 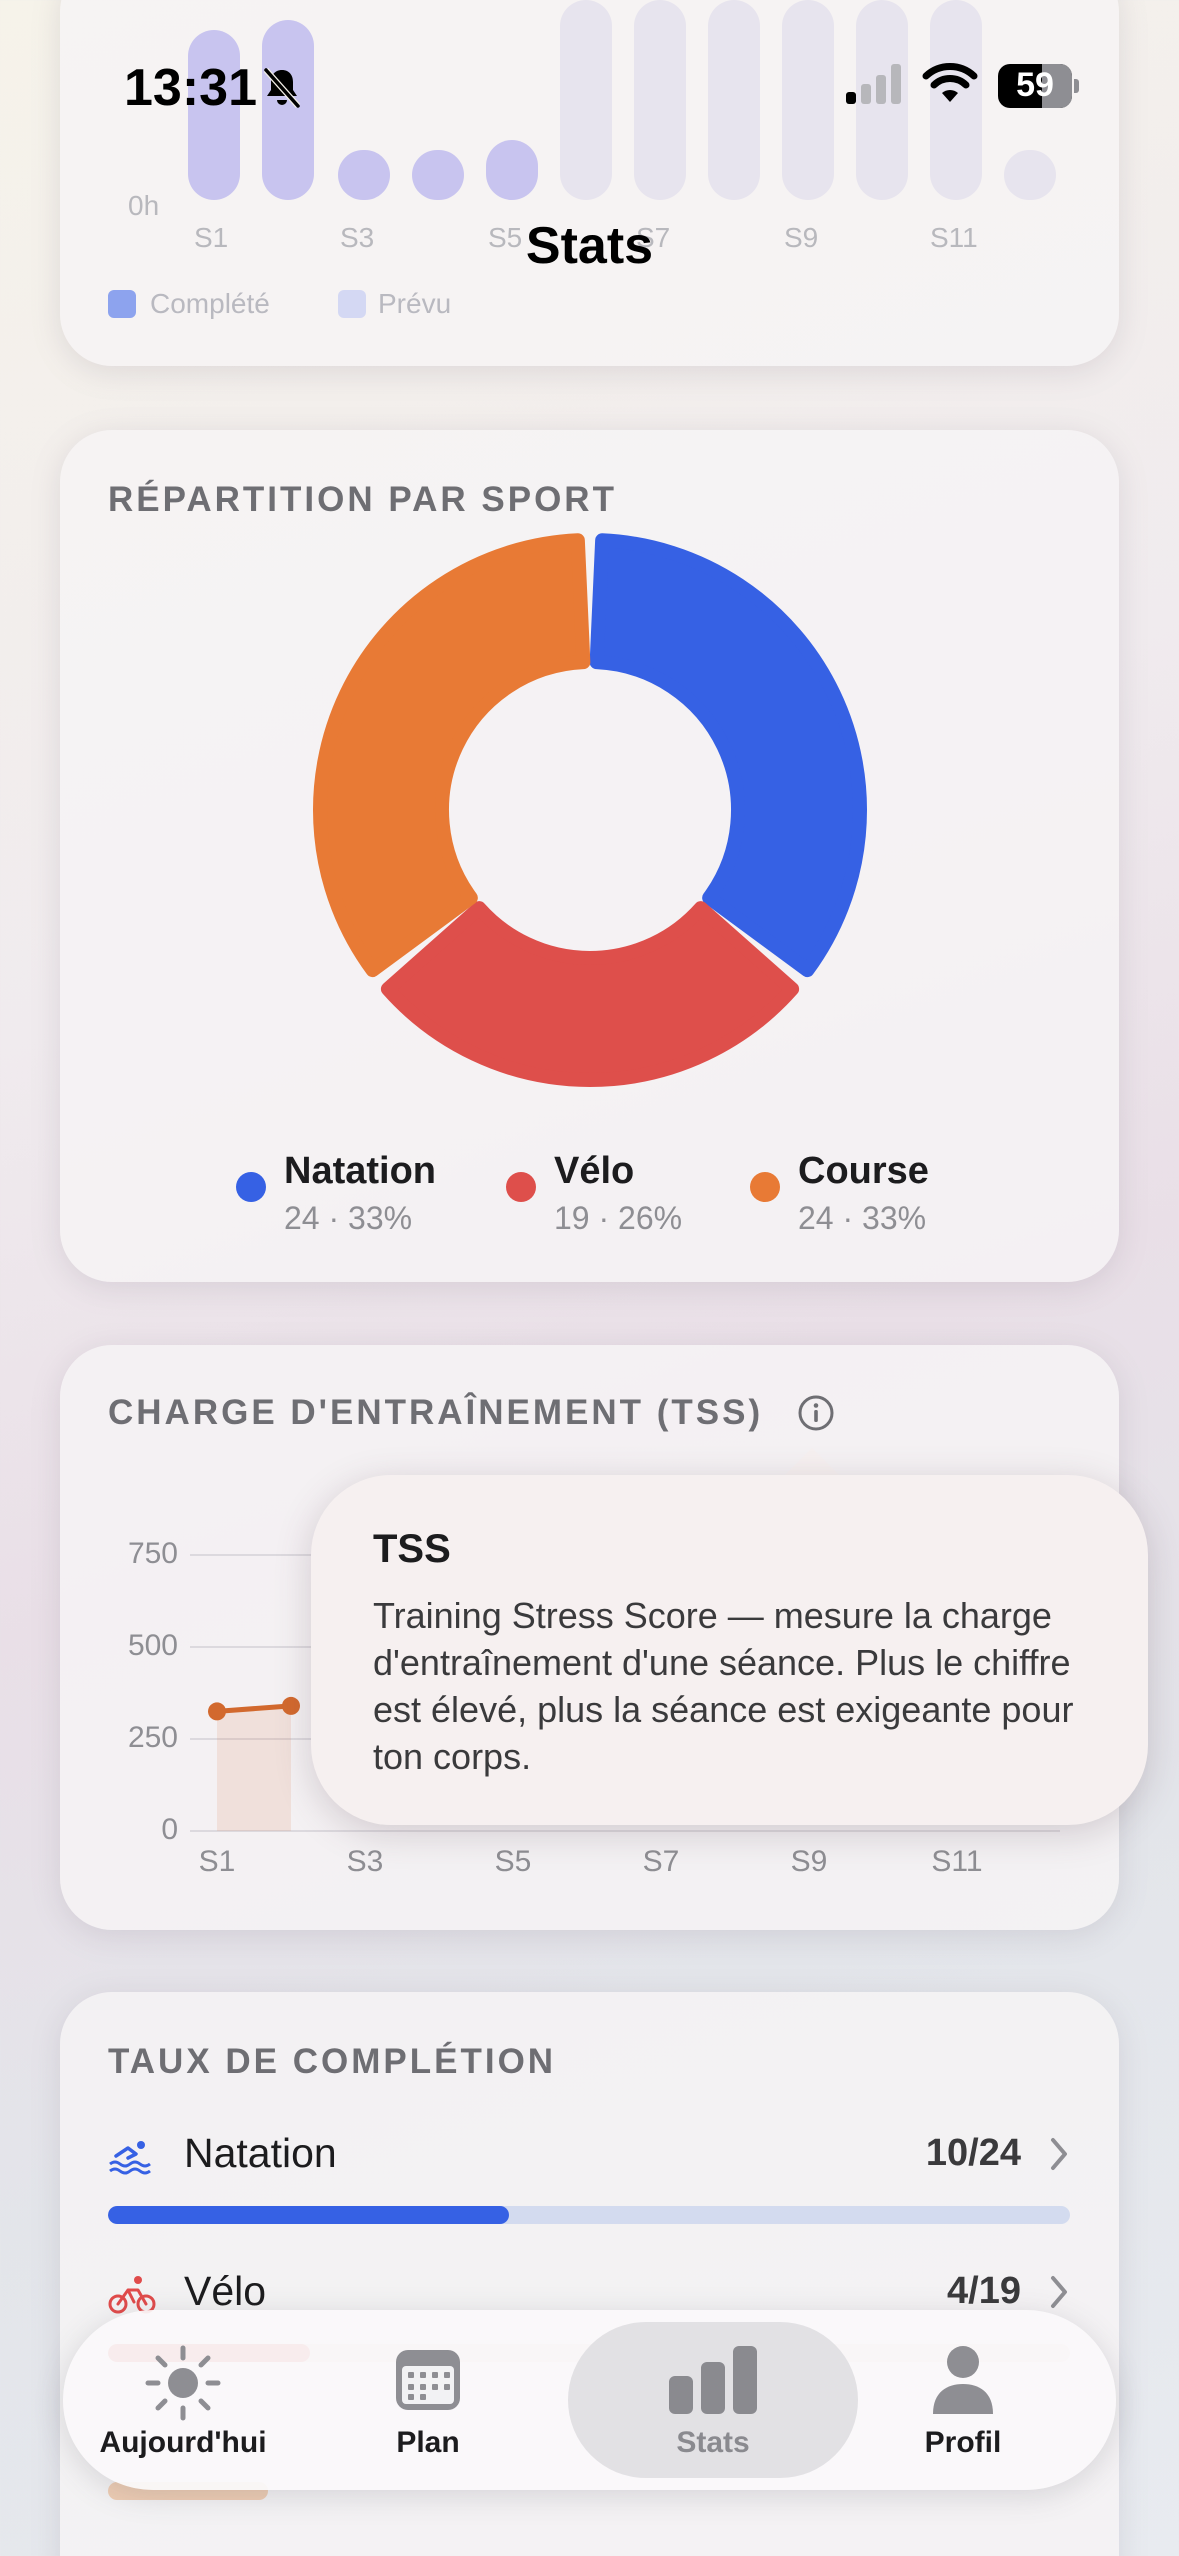 I want to click on page-title: Stats, so click(x=589, y=246).